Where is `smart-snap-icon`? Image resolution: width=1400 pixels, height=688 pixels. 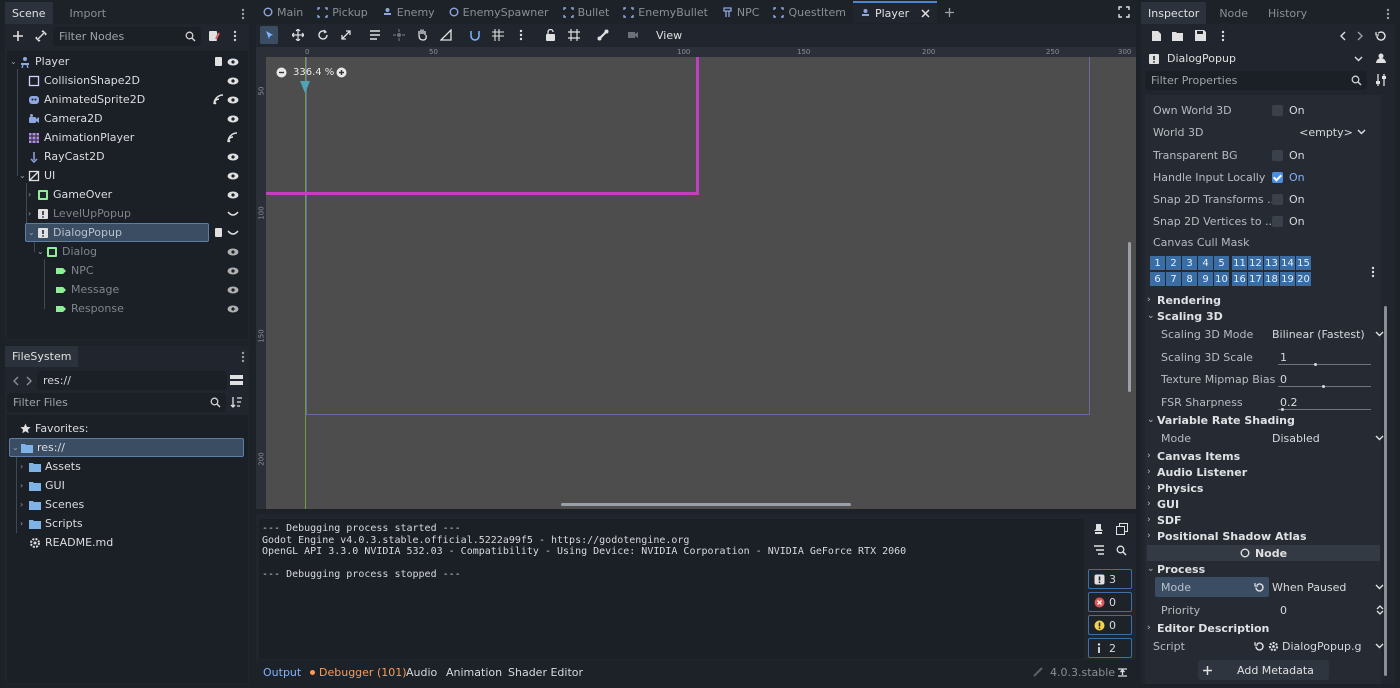 smart-snap-icon is located at coordinates (475, 35).